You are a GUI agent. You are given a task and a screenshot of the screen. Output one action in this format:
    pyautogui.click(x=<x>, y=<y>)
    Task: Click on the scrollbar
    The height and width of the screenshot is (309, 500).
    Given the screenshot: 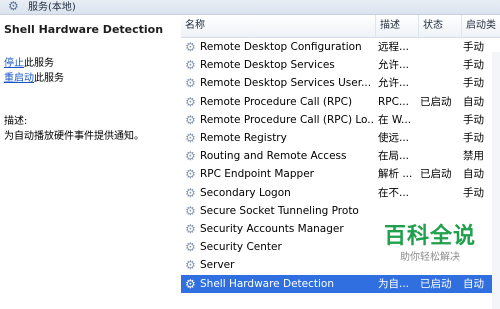 What is the action you would take?
    pyautogui.click(x=496, y=180)
    